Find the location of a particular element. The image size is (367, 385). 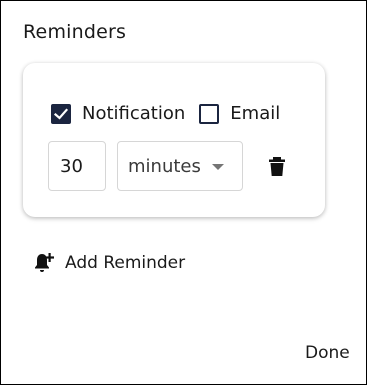

done-button: Done is located at coordinates (327, 353).